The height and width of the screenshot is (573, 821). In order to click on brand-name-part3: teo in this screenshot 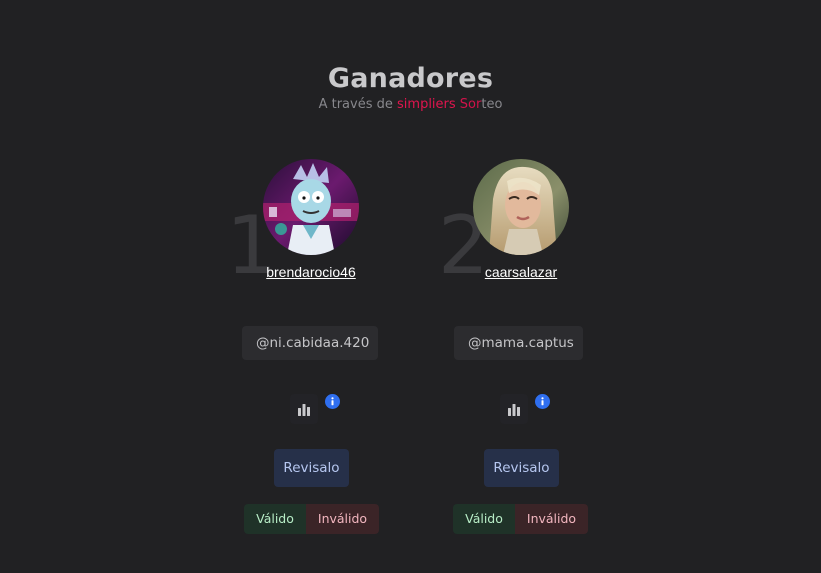, I will do `click(492, 104)`.